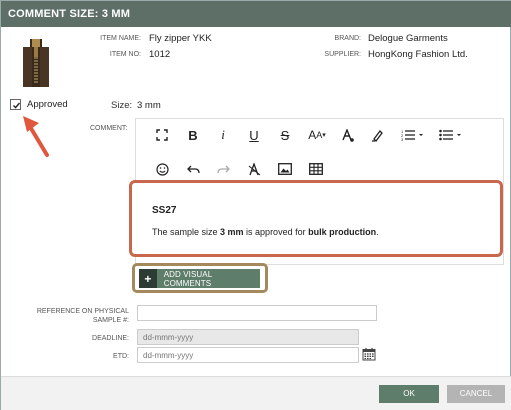 The height and width of the screenshot is (410, 511). I want to click on text-color-icon, so click(347, 135).